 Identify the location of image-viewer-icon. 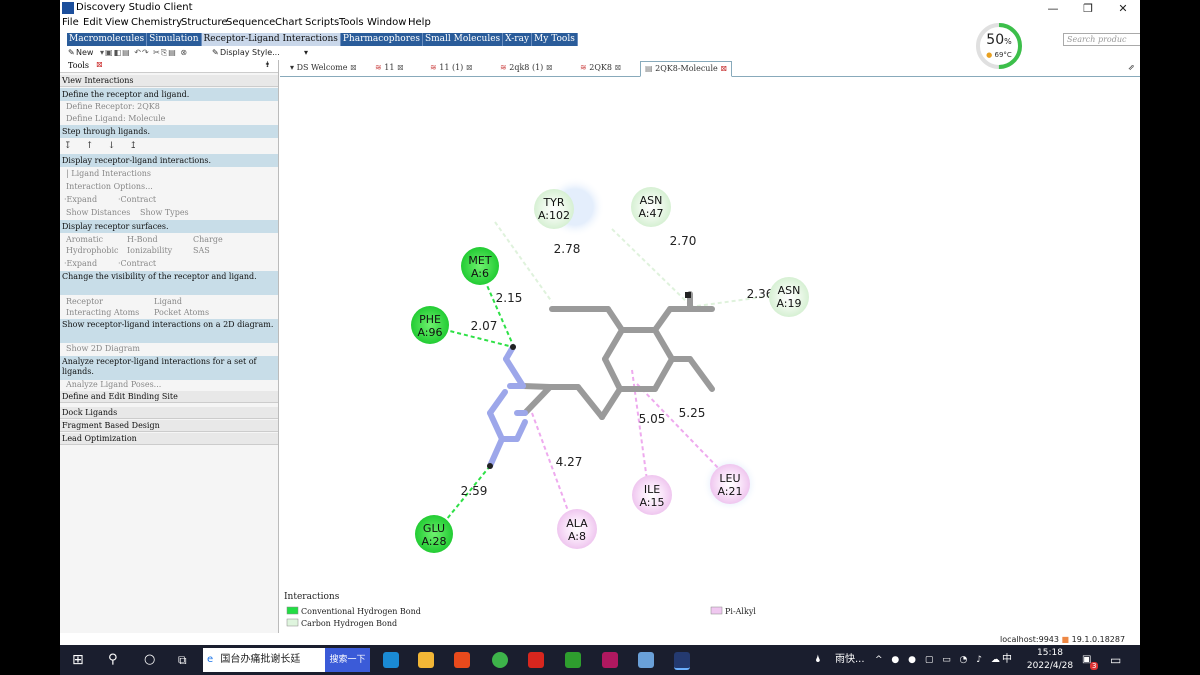
(646, 660).